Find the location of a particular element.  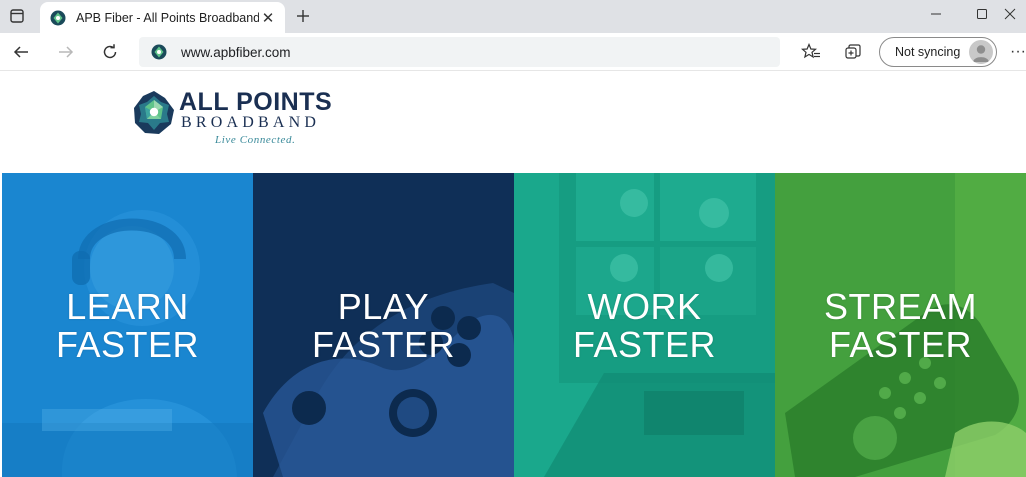

maximize-button is located at coordinates (982, 14).